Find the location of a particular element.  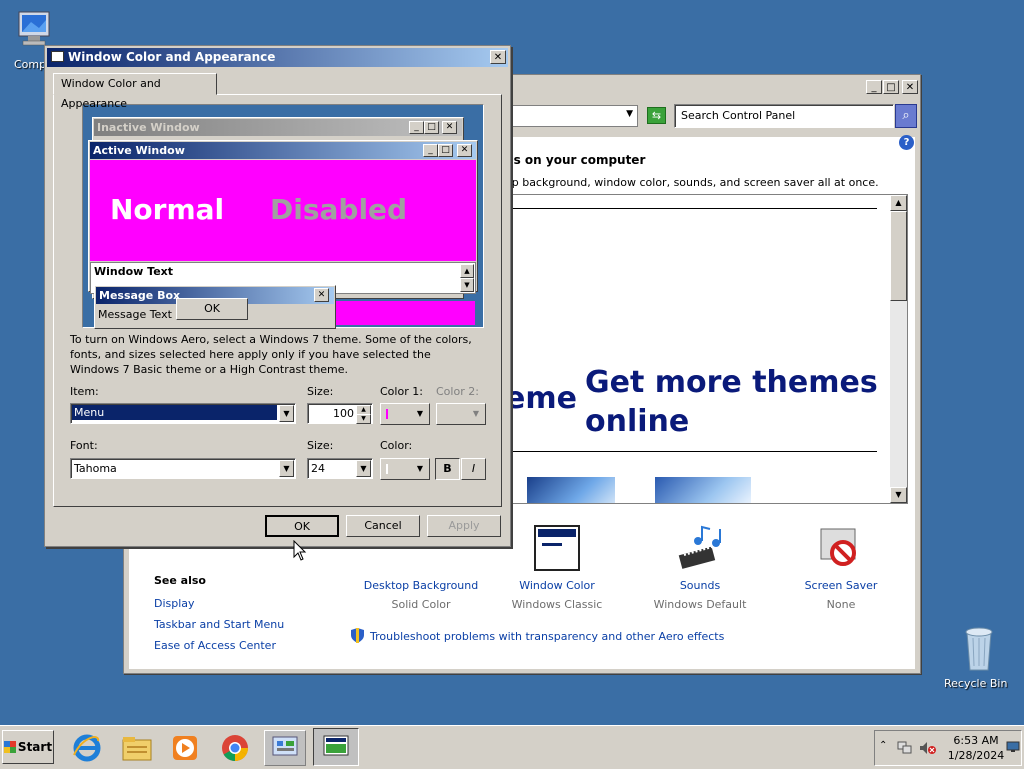

sounds-item: Sounds Windows Default is located at coordinates (700, 595).